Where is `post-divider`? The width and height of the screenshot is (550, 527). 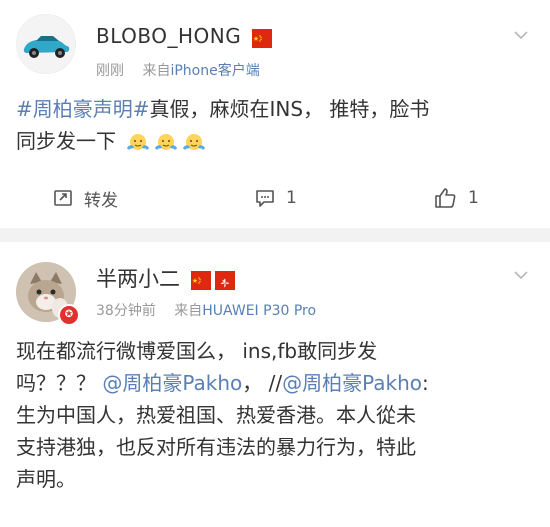 post-divider is located at coordinates (275, 235).